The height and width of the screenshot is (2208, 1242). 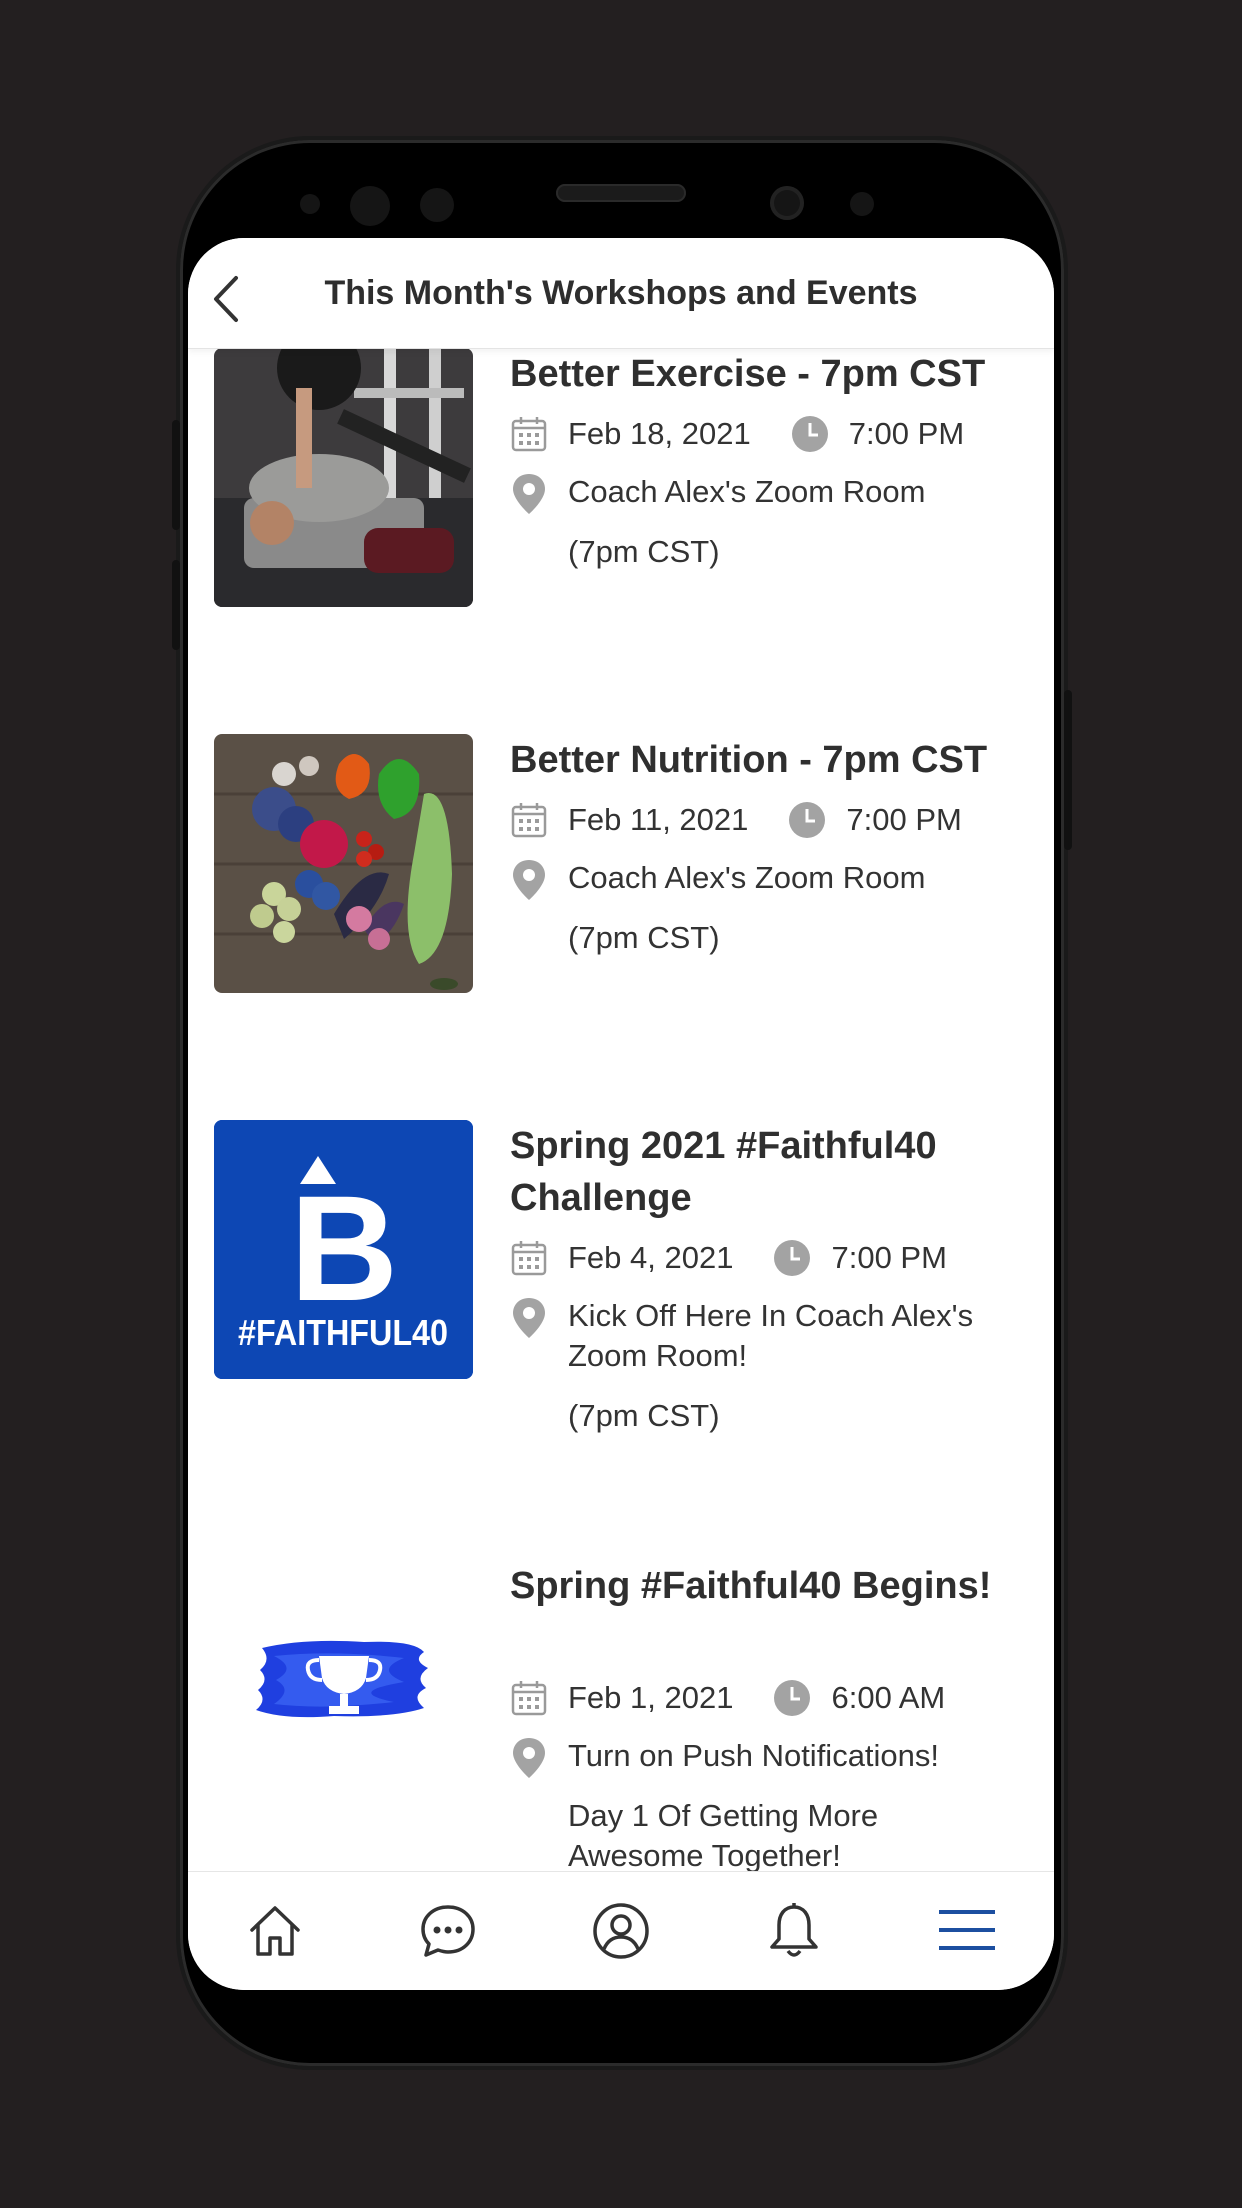 I want to click on nav-profile, so click(x=621, y=1931).